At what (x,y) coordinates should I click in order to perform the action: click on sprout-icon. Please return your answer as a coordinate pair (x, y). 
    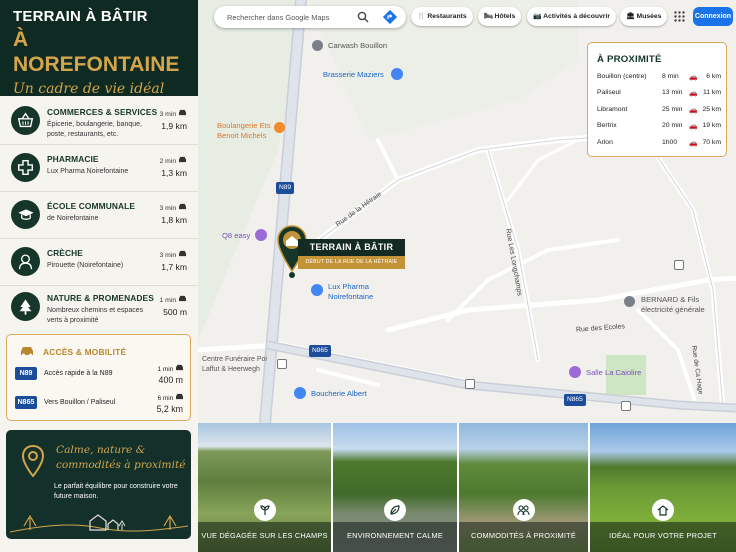
    Looking at the image, I should click on (264, 510).